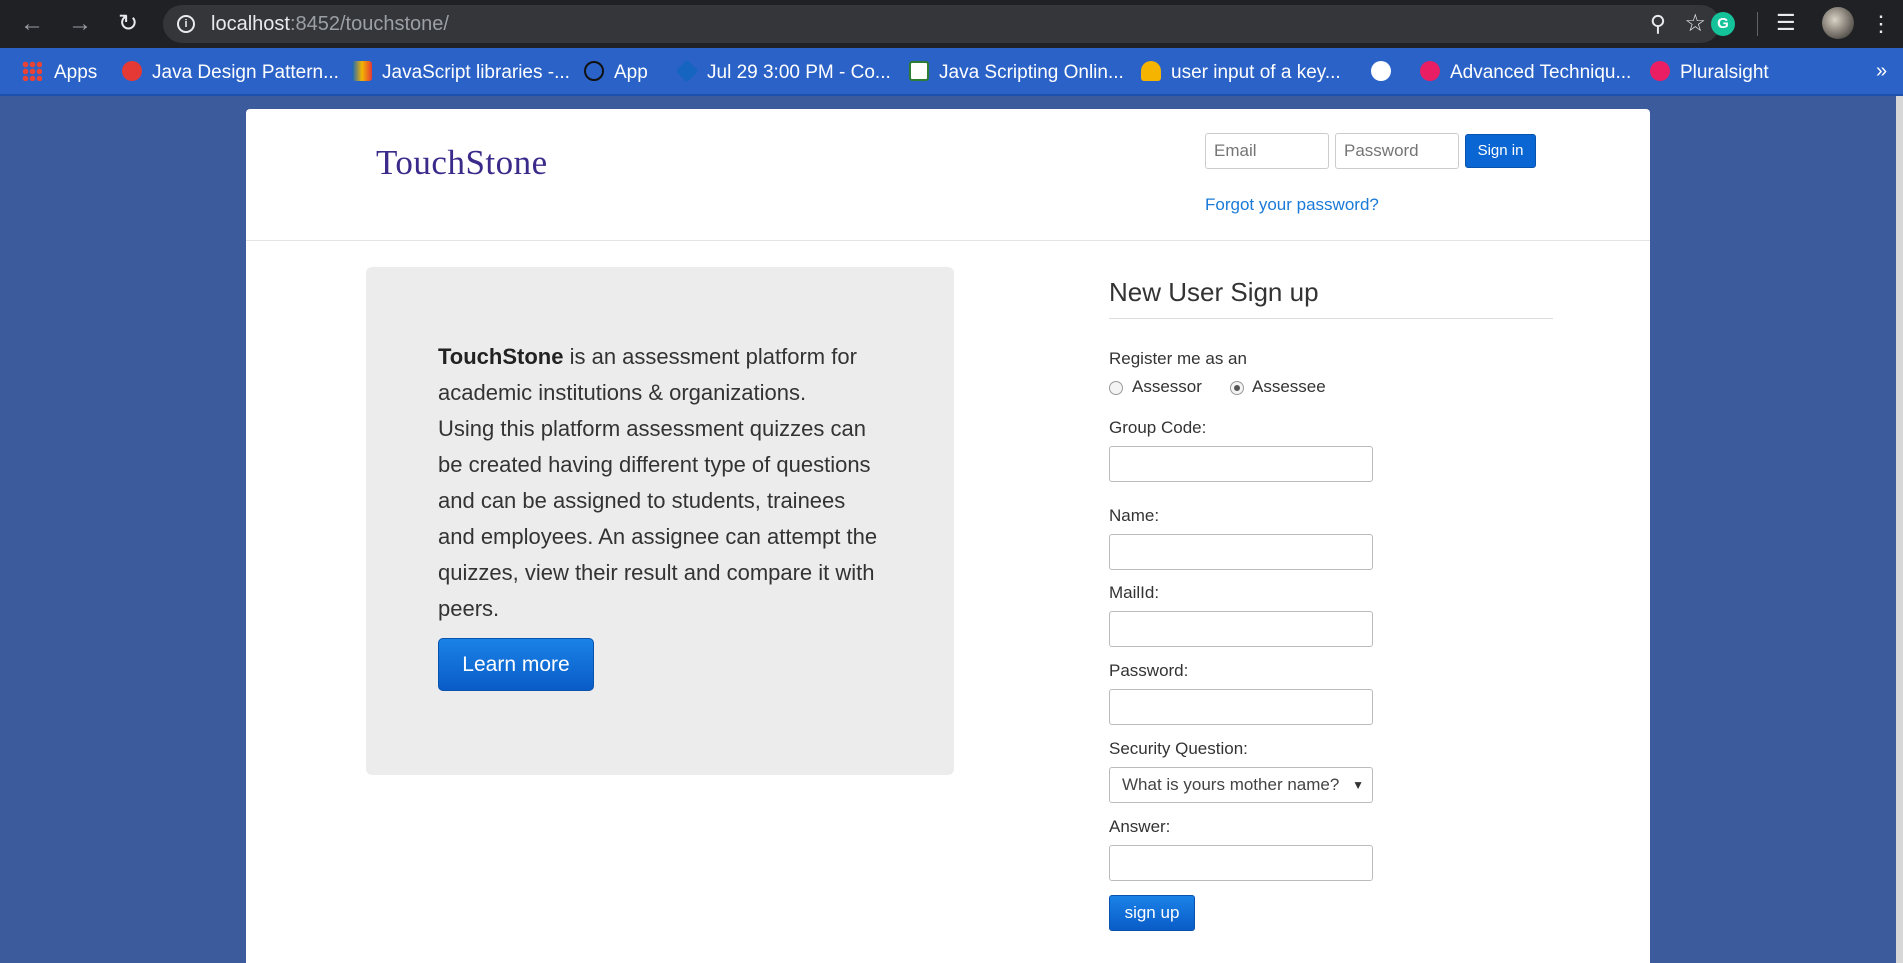 This screenshot has width=1903, height=963. Describe the element at coordinates (1838, 23) in the screenshot. I see `profile-avatar` at that location.